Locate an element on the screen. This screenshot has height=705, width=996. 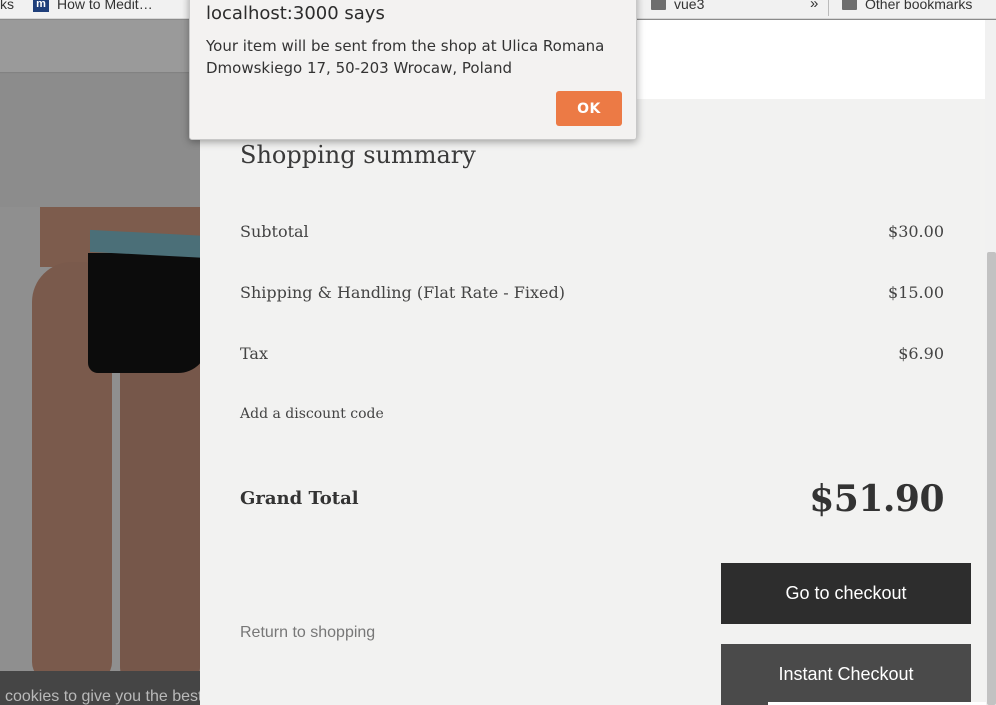
bookmark-item: ks is located at coordinates (7, 6).